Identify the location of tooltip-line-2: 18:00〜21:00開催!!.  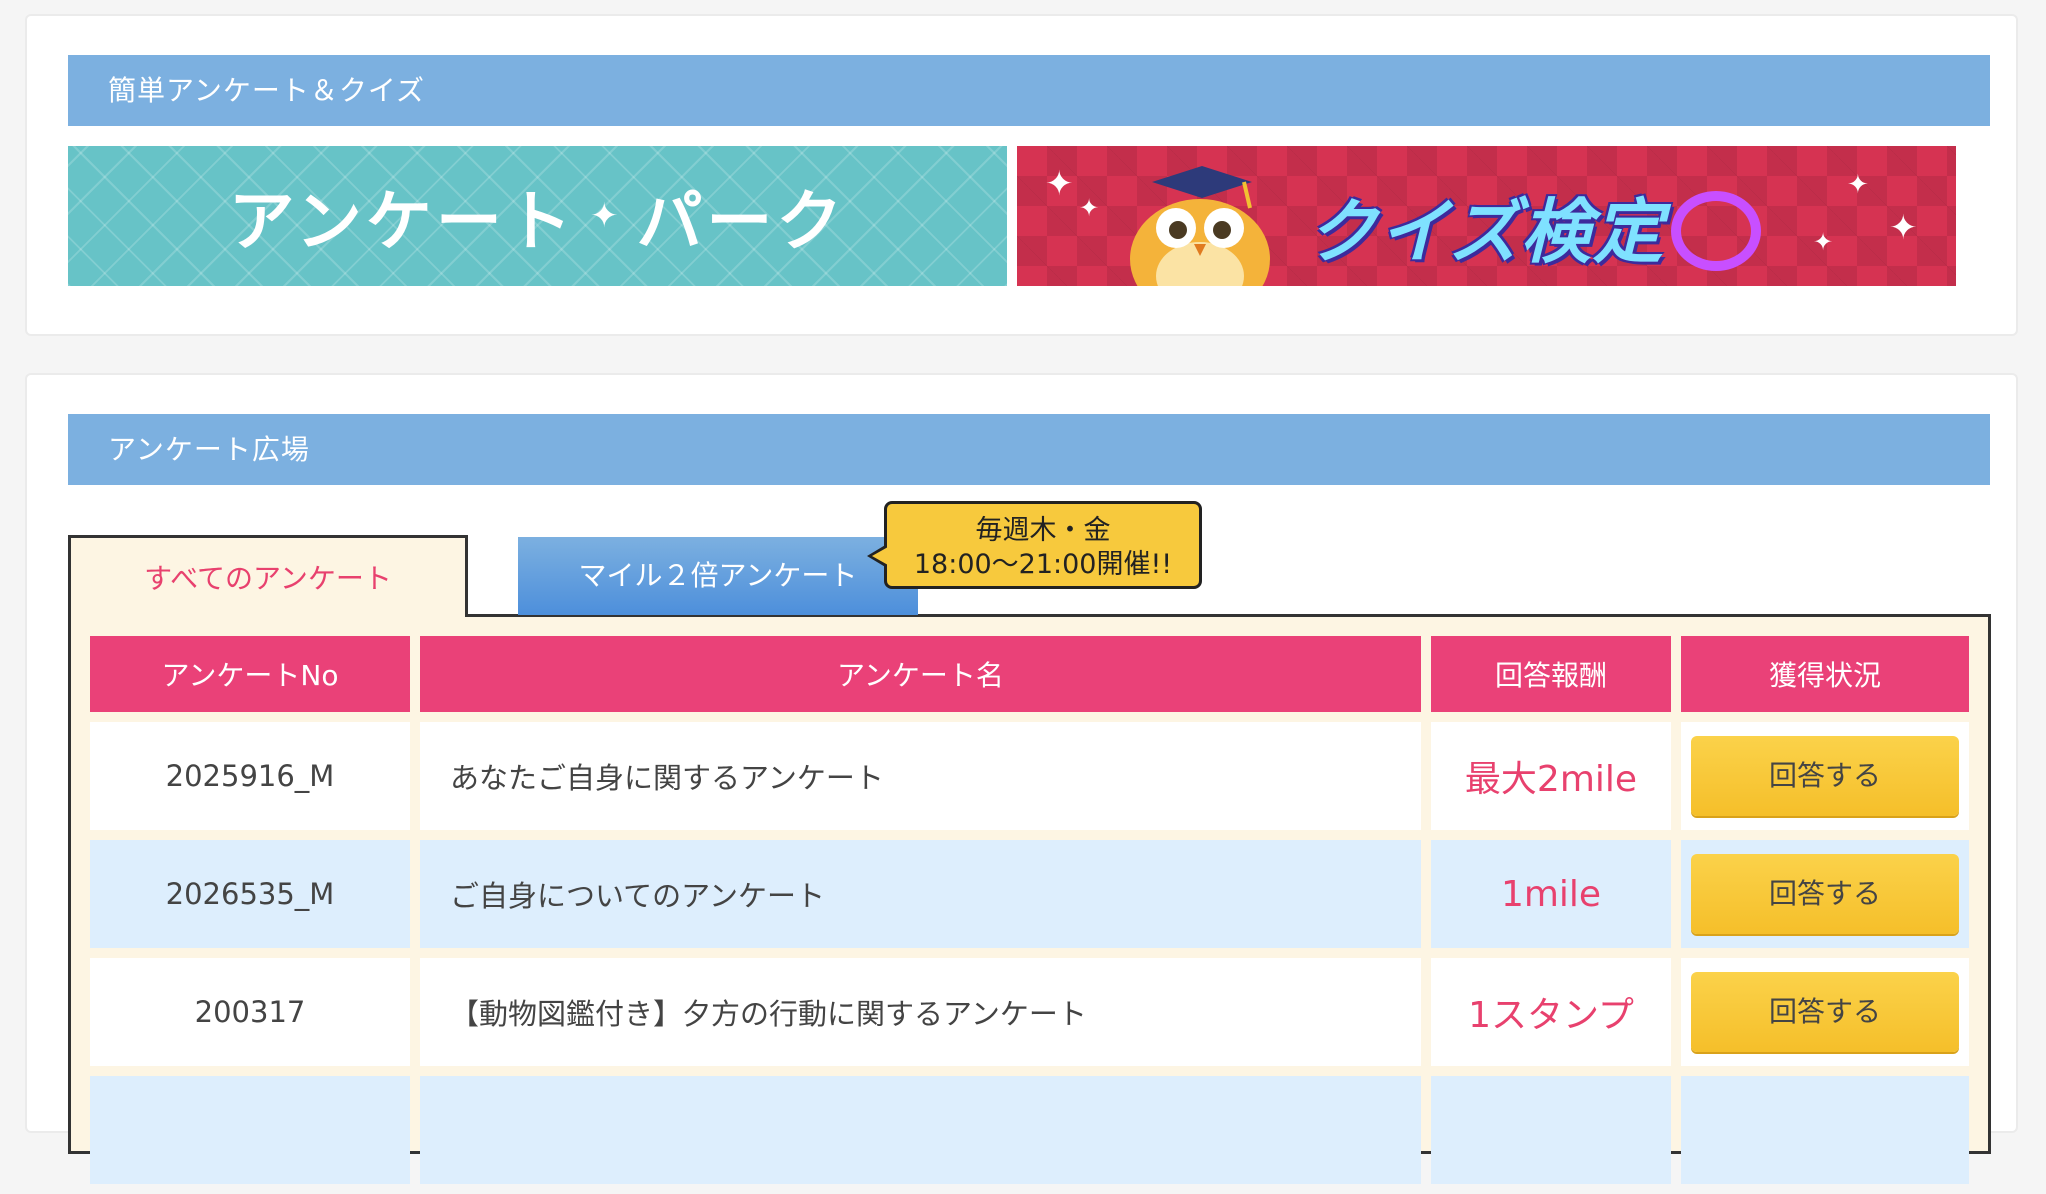
(1043, 564).